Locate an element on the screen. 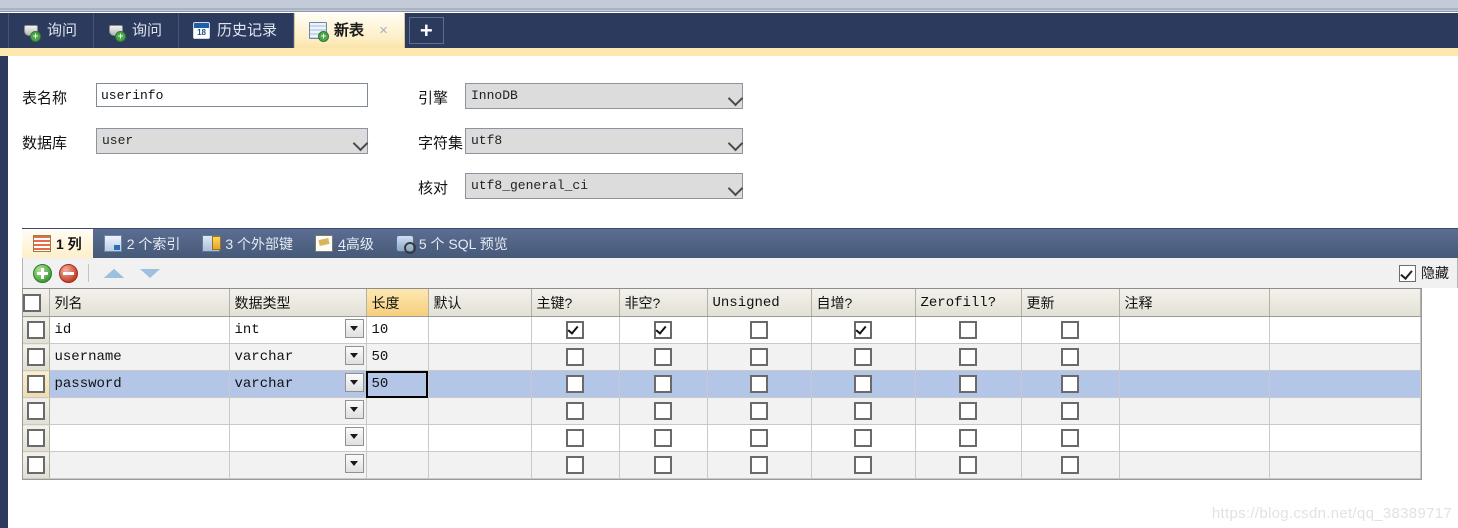  column-header-4: 默认 is located at coordinates (480, 303).